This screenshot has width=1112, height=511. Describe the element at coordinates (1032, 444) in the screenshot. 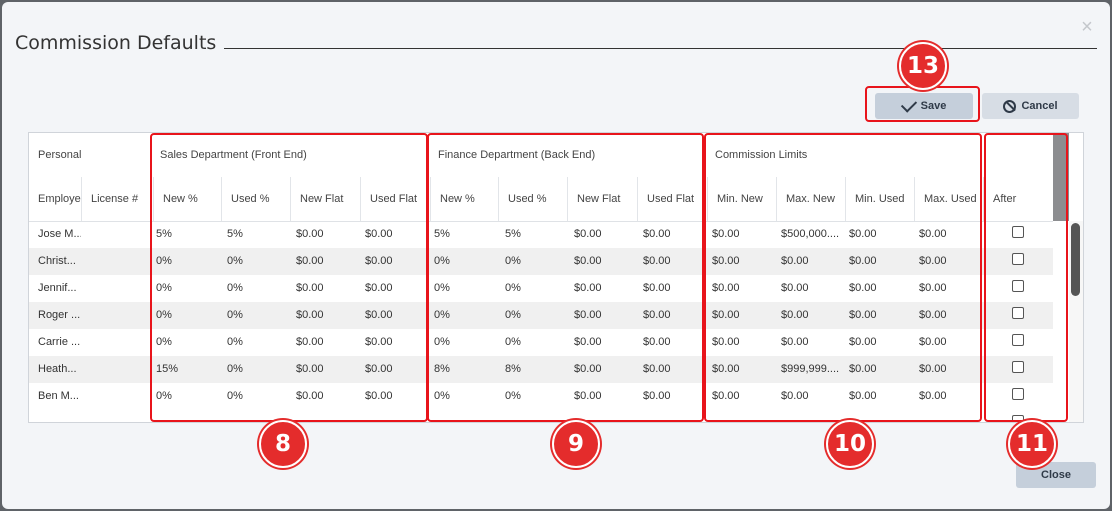

I see `callout-badge-11: 11` at that location.